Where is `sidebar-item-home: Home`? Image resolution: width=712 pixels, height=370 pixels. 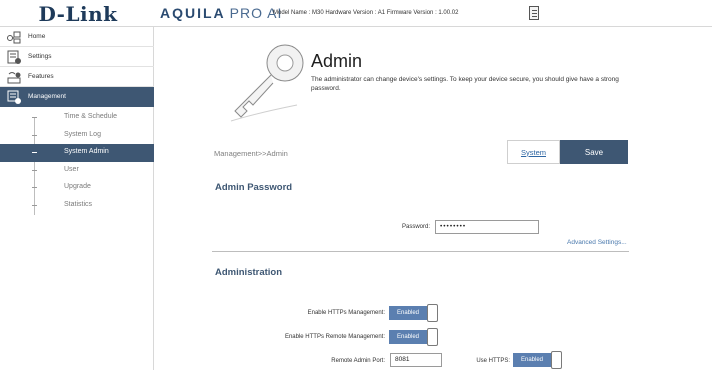
sidebar-item-home: Home is located at coordinates (77, 37).